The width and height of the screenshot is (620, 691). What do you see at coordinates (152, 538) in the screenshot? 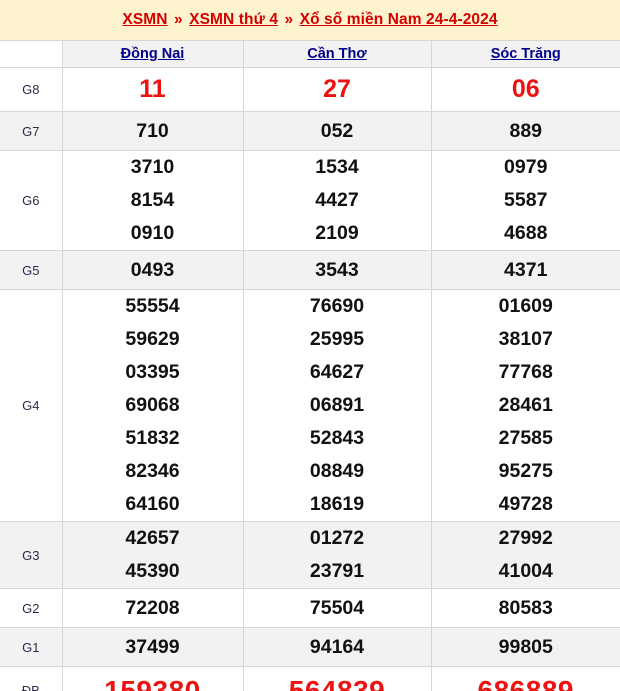
I see `lottery-number: 42657` at bounding box center [152, 538].